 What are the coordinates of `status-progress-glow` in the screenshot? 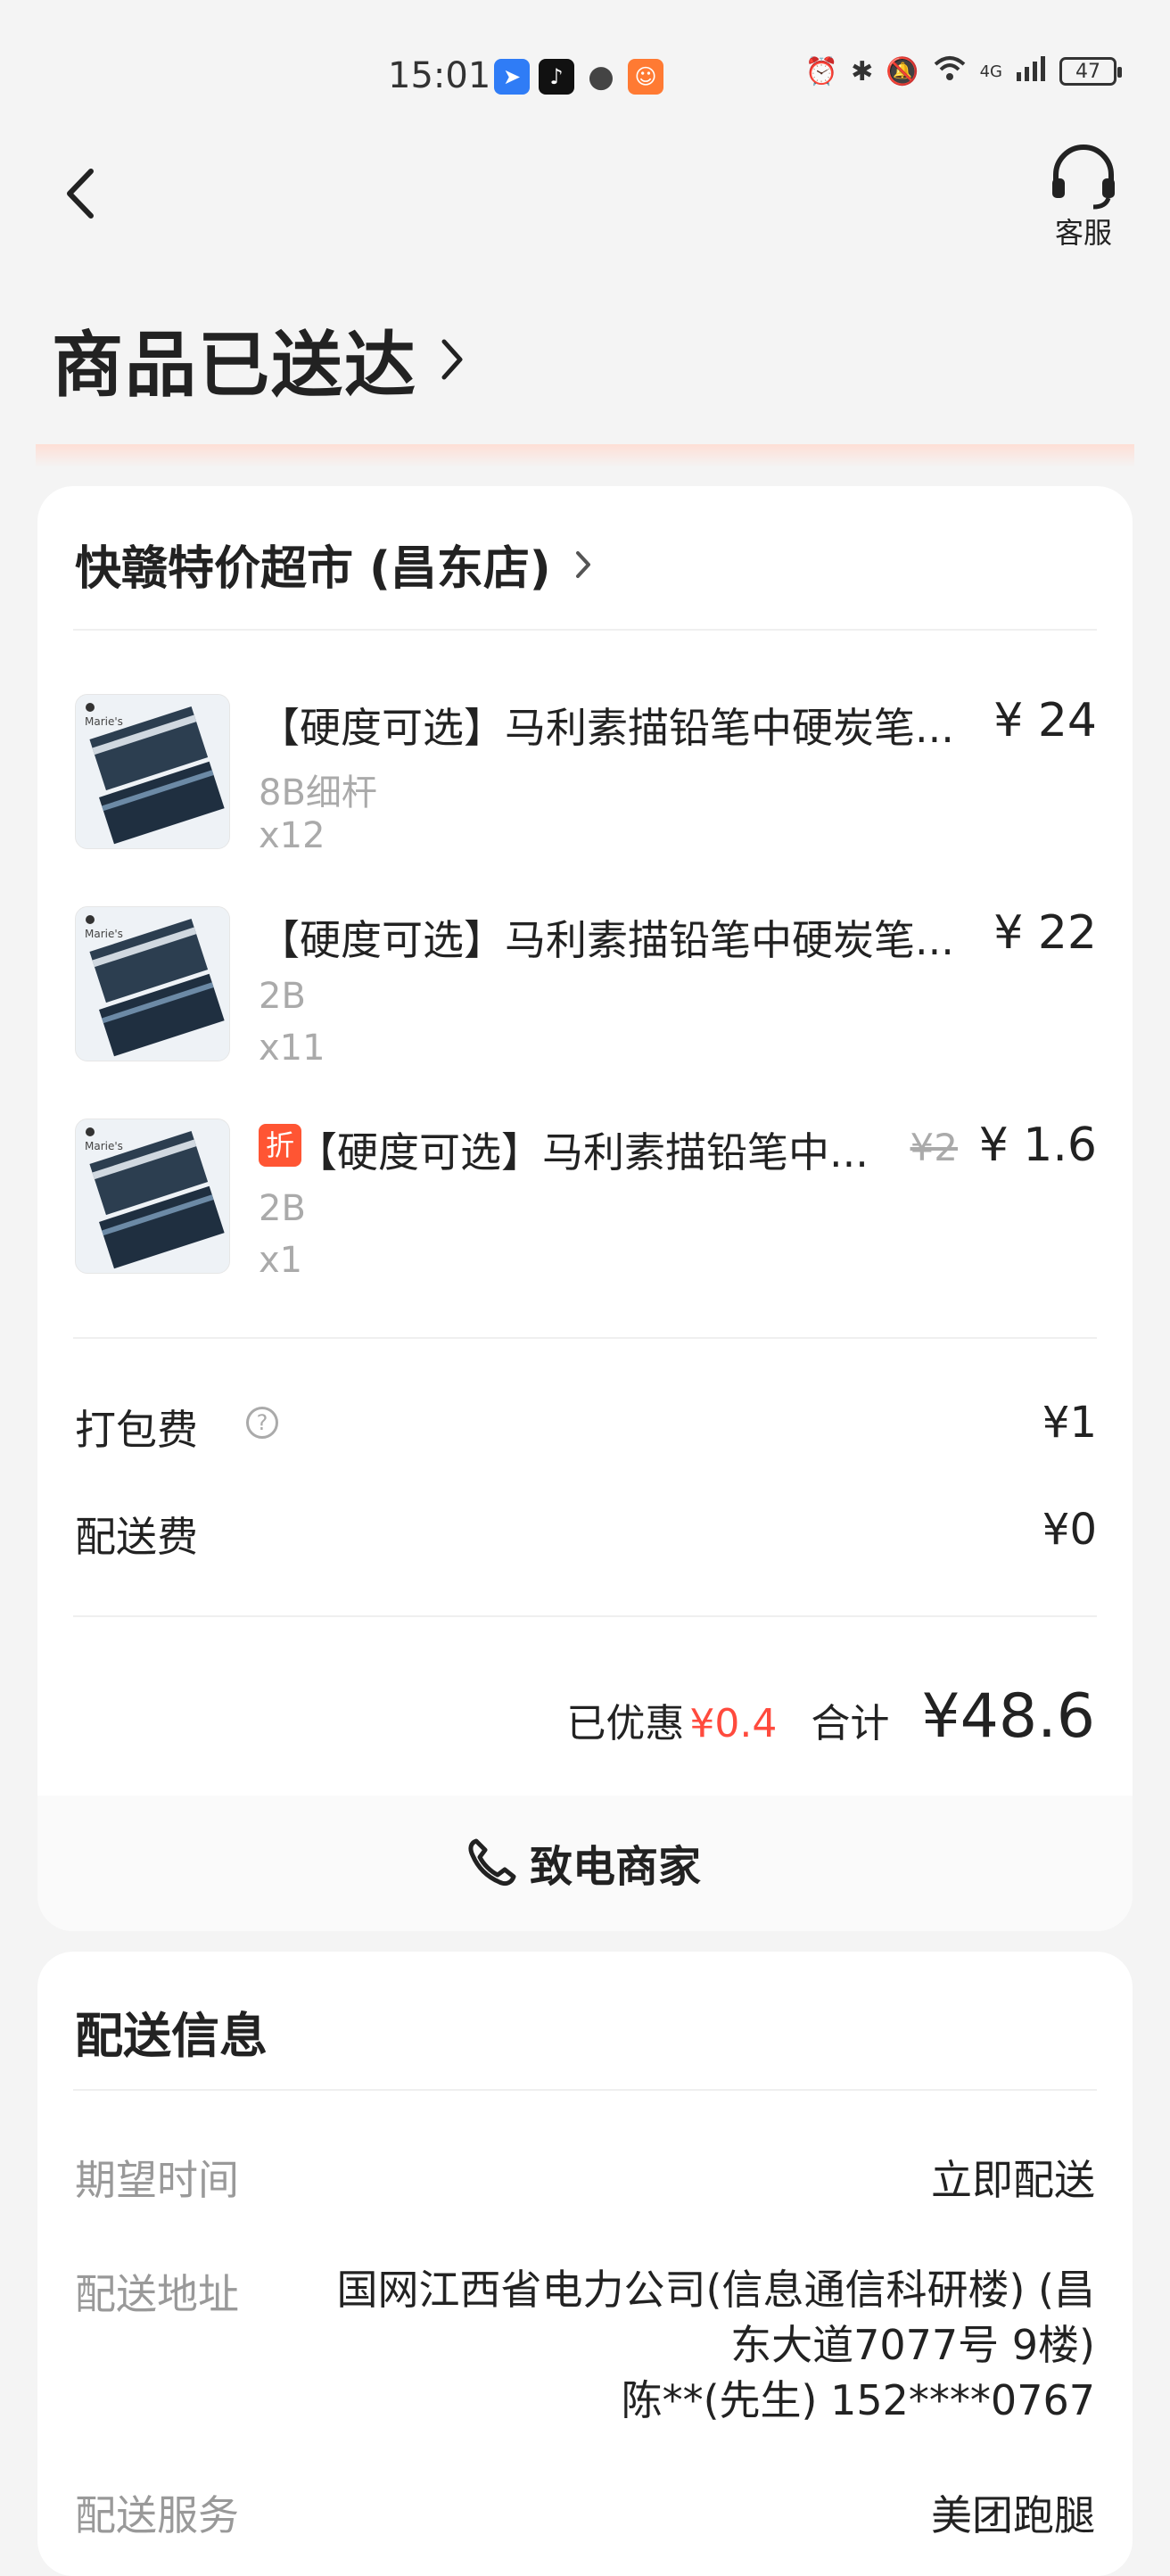 It's located at (585, 456).